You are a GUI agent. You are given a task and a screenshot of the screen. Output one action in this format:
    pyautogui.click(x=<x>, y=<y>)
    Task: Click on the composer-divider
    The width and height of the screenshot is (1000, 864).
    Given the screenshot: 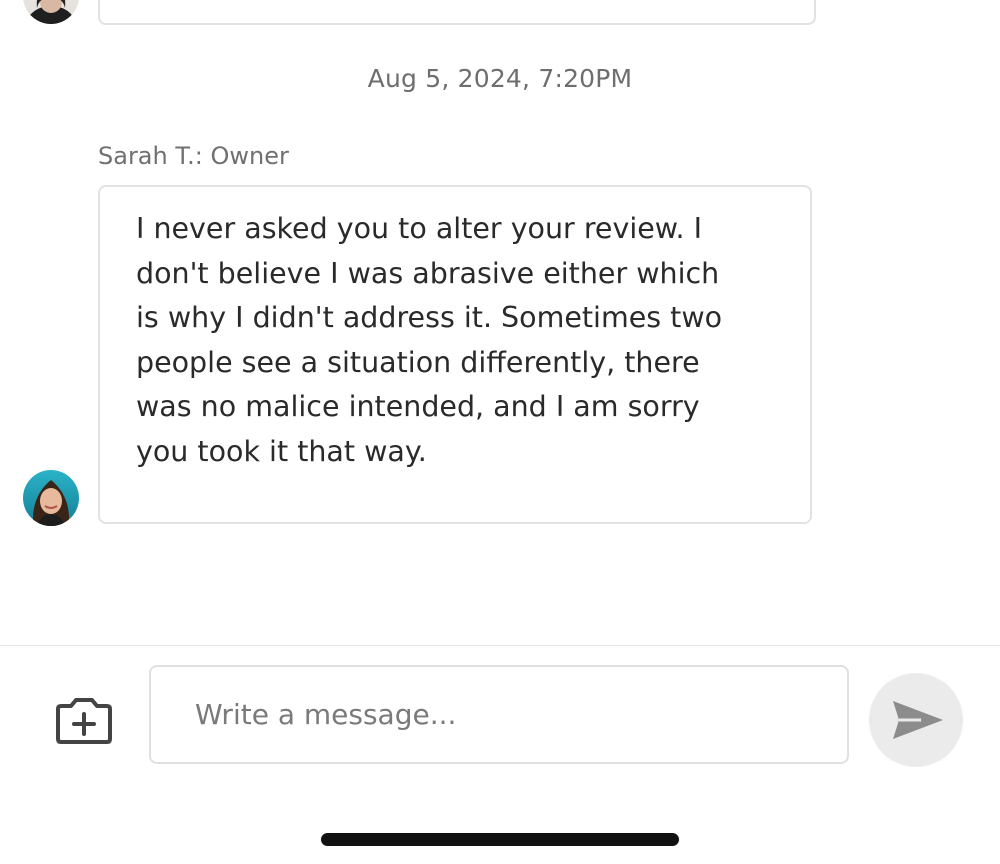 What is the action you would take?
    pyautogui.click(x=500, y=645)
    